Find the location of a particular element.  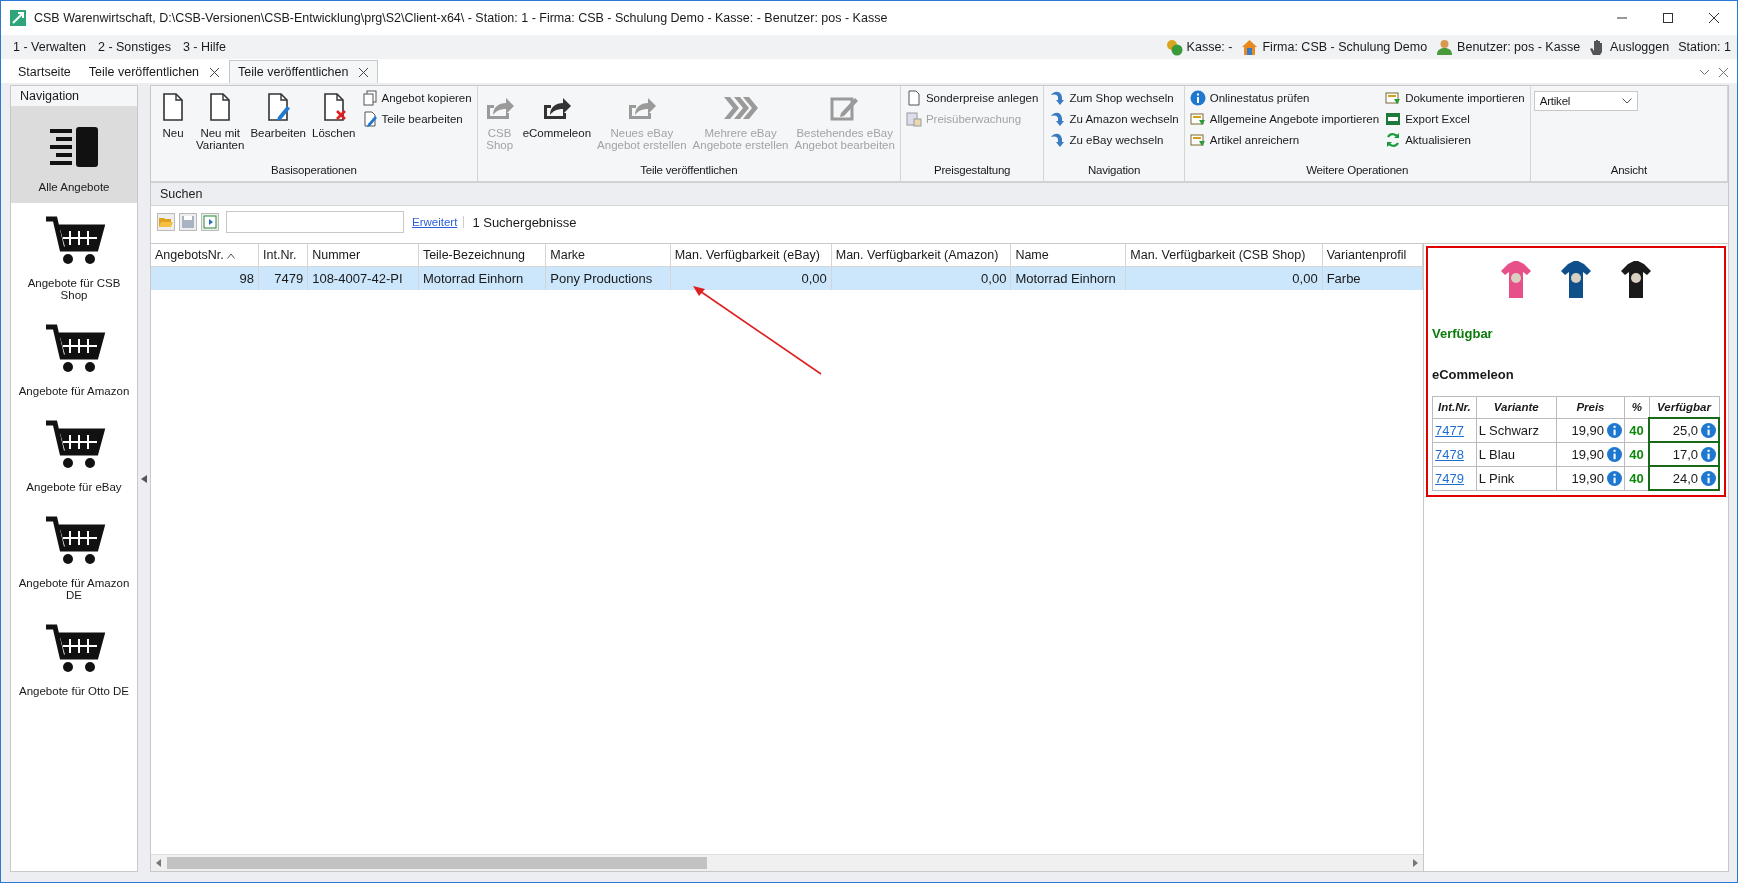

ribbon-button: Onlinestatus prüfen is located at coordinates (1284, 98).